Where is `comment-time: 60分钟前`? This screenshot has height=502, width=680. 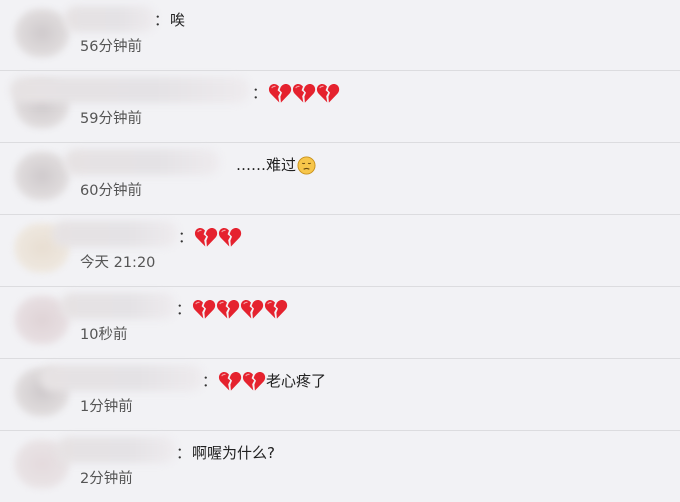
comment-time: 60分钟前 is located at coordinates (111, 191).